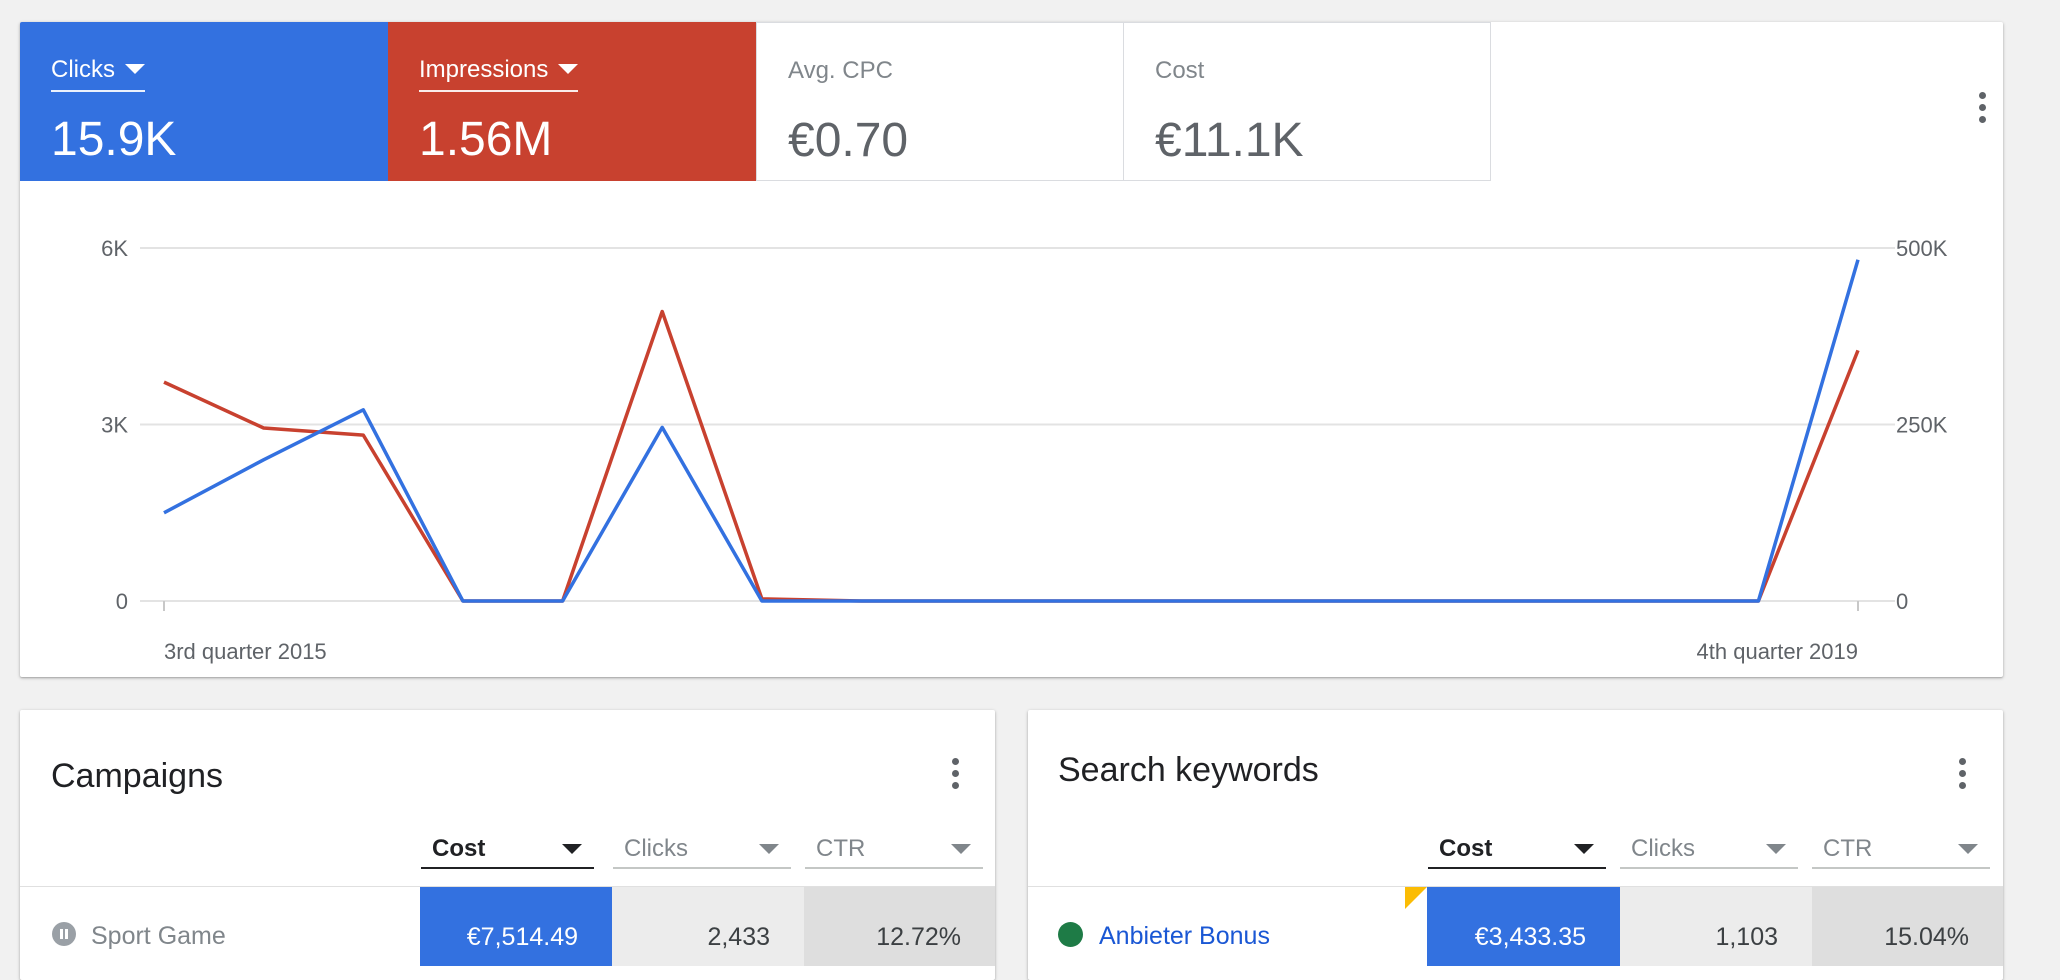 The image size is (2060, 980). I want to click on x-axis-label-start: 3rd quarter 2015, so click(245, 651).